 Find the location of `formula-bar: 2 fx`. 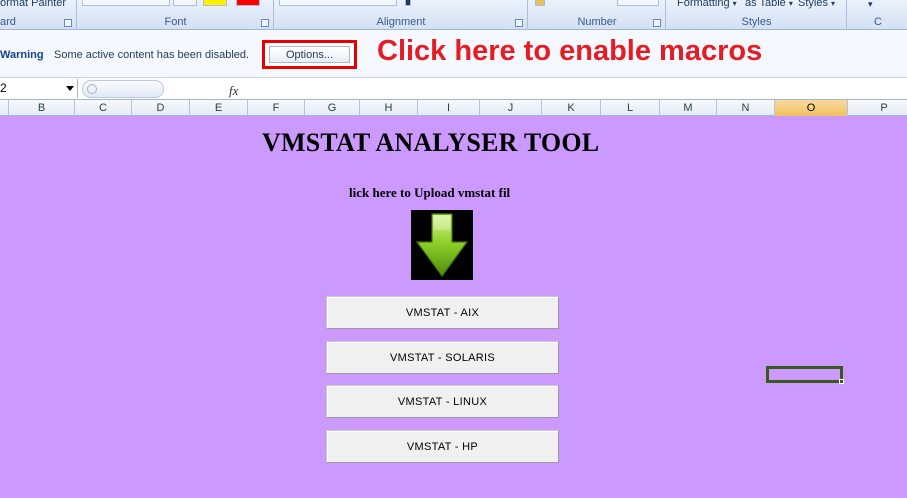

formula-bar: 2 fx is located at coordinates (453, 89).